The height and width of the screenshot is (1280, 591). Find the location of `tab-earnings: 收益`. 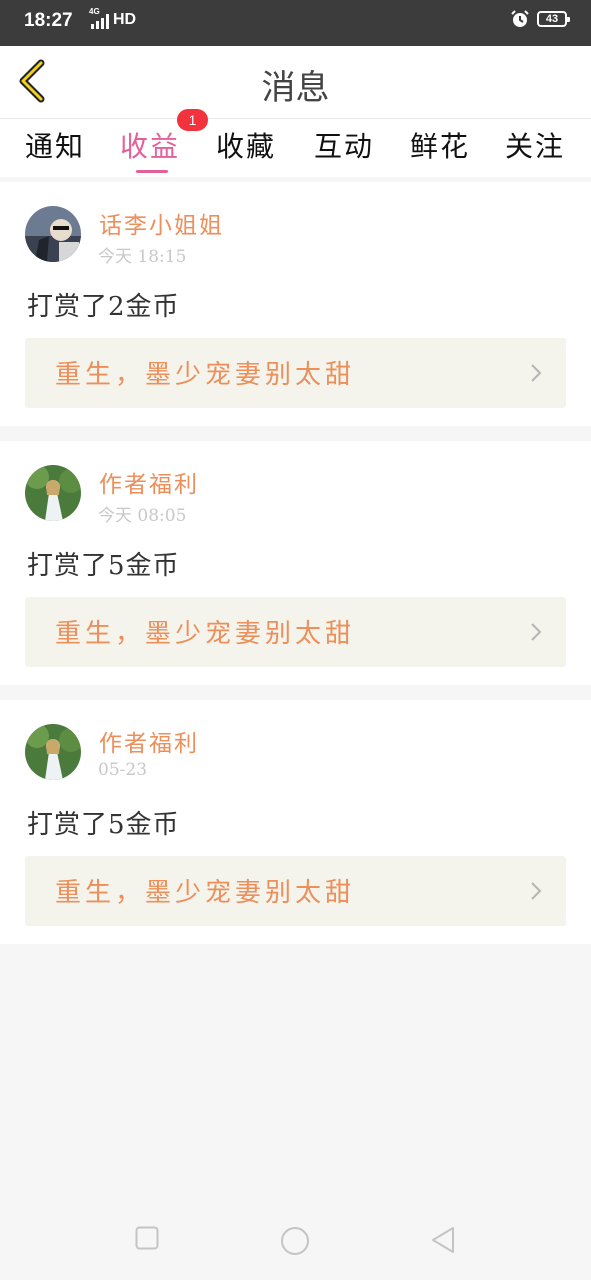

tab-earnings: 收益 is located at coordinates (150, 145).